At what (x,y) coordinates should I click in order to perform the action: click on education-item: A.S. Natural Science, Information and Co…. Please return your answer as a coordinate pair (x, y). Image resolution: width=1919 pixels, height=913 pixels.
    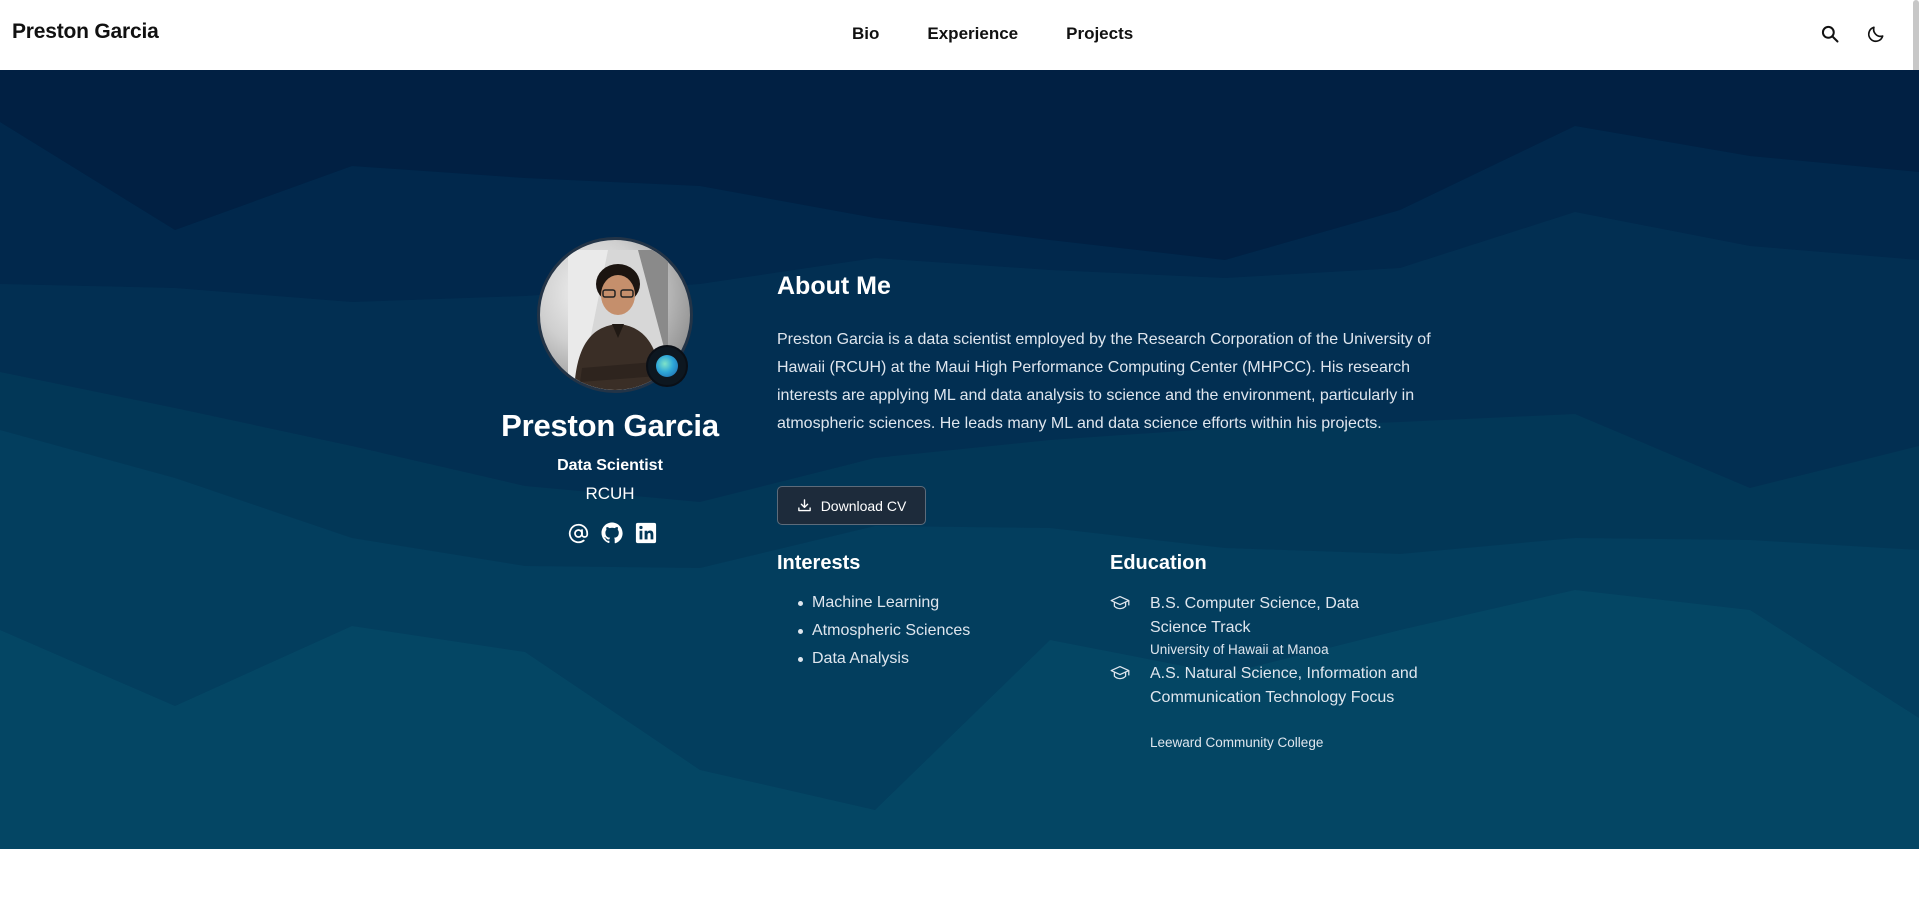
    Looking at the image, I should click on (1270, 706).